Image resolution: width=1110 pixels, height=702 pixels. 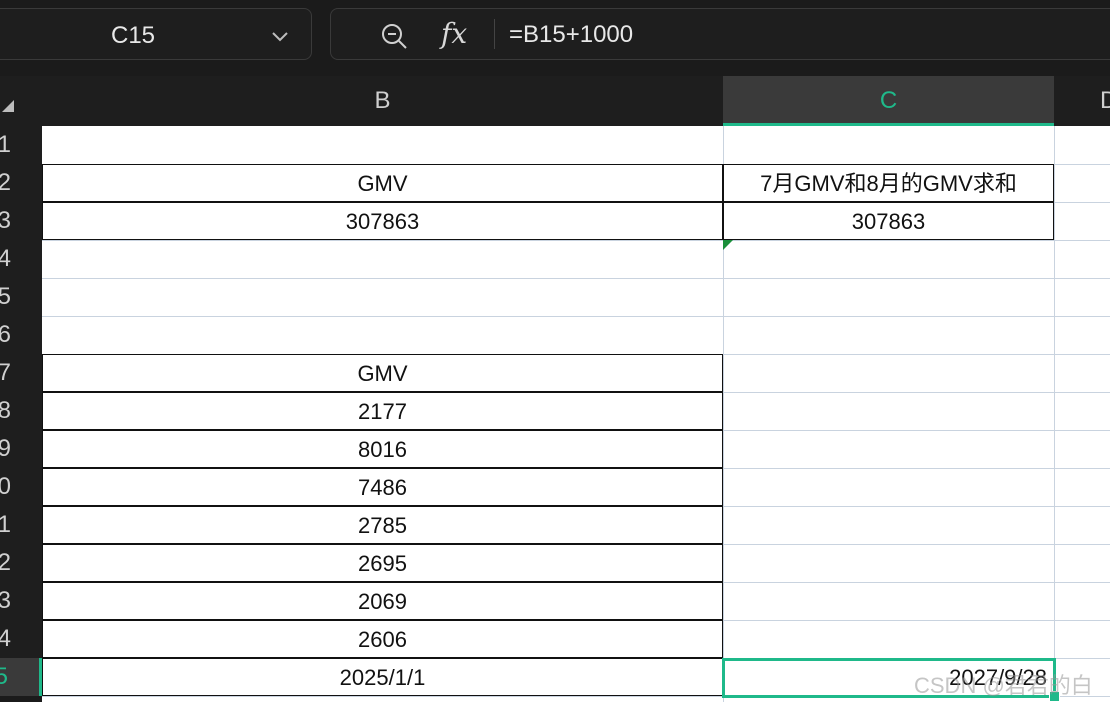 What do you see at coordinates (21, 525) in the screenshot?
I see `row-header-11: 11` at bounding box center [21, 525].